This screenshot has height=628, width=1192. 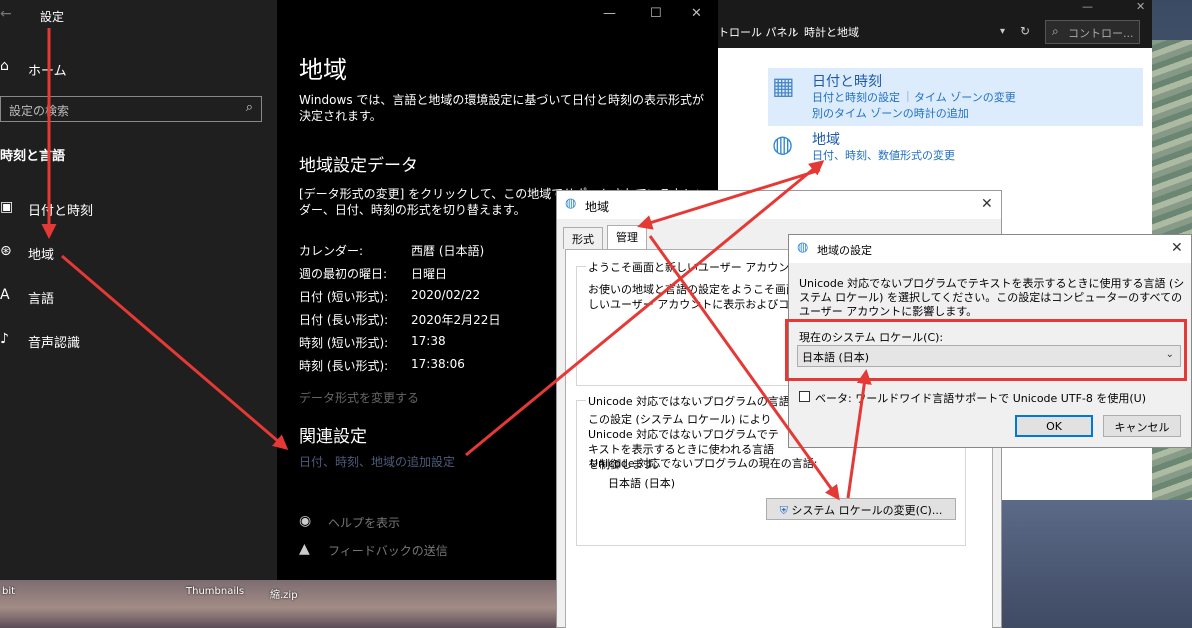 I want to click on calendar-icon: ▣, so click(x=7, y=207).